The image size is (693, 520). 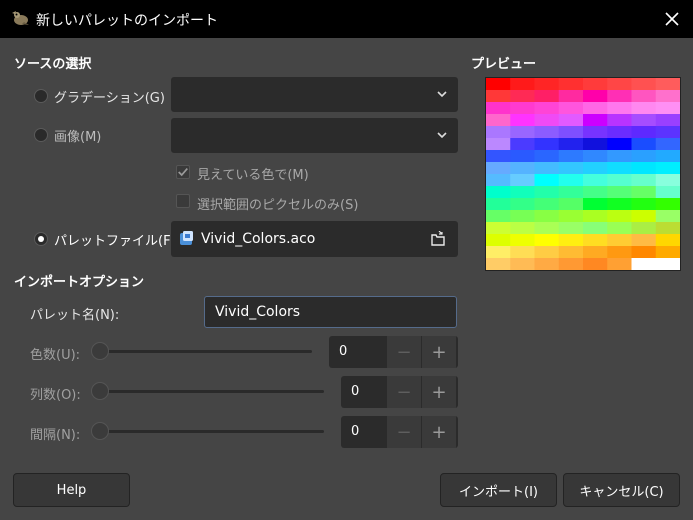 What do you see at coordinates (55, 435) in the screenshot?
I see `interval-label: 間隔(N):` at bounding box center [55, 435].